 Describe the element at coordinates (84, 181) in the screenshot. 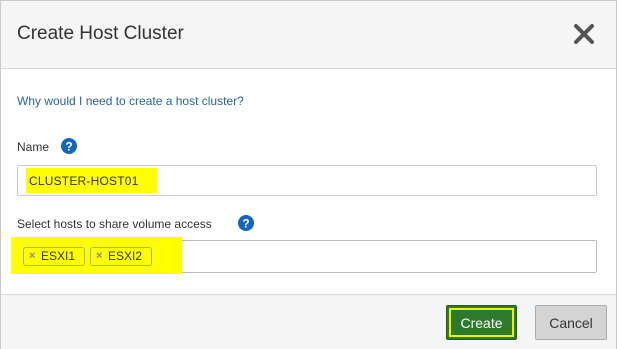

I see `name-input-value: CLUSTER-HOST01` at that location.